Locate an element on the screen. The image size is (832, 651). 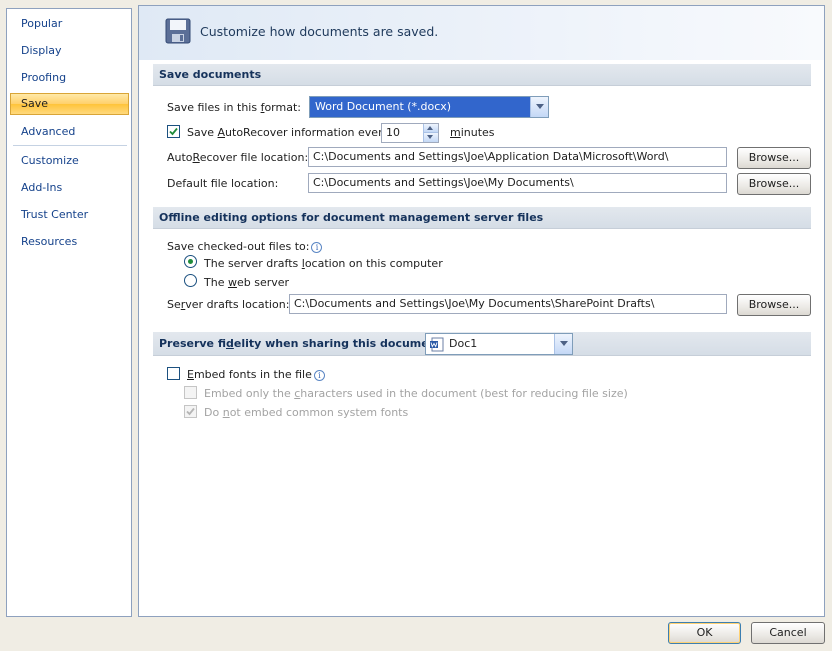
save-format-dropdown: Word Document (*.docx) is located at coordinates (429, 107).